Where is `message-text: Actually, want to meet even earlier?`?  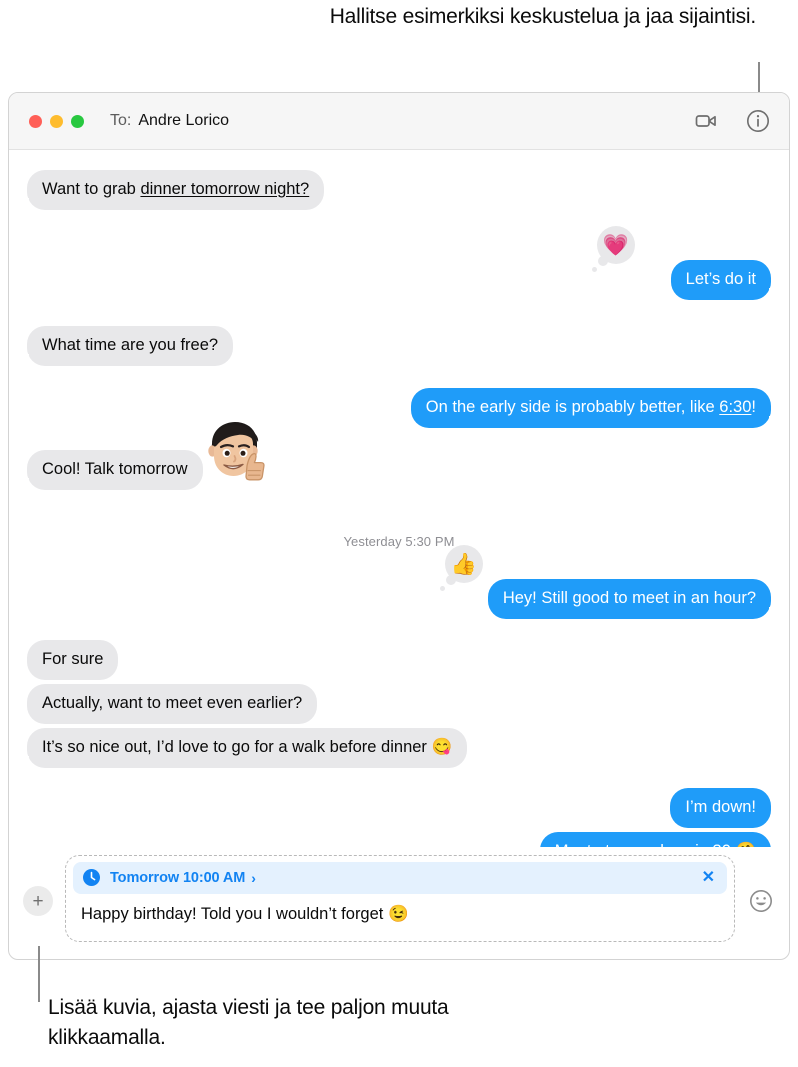
message-text: Actually, want to meet even earlier? is located at coordinates (172, 703).